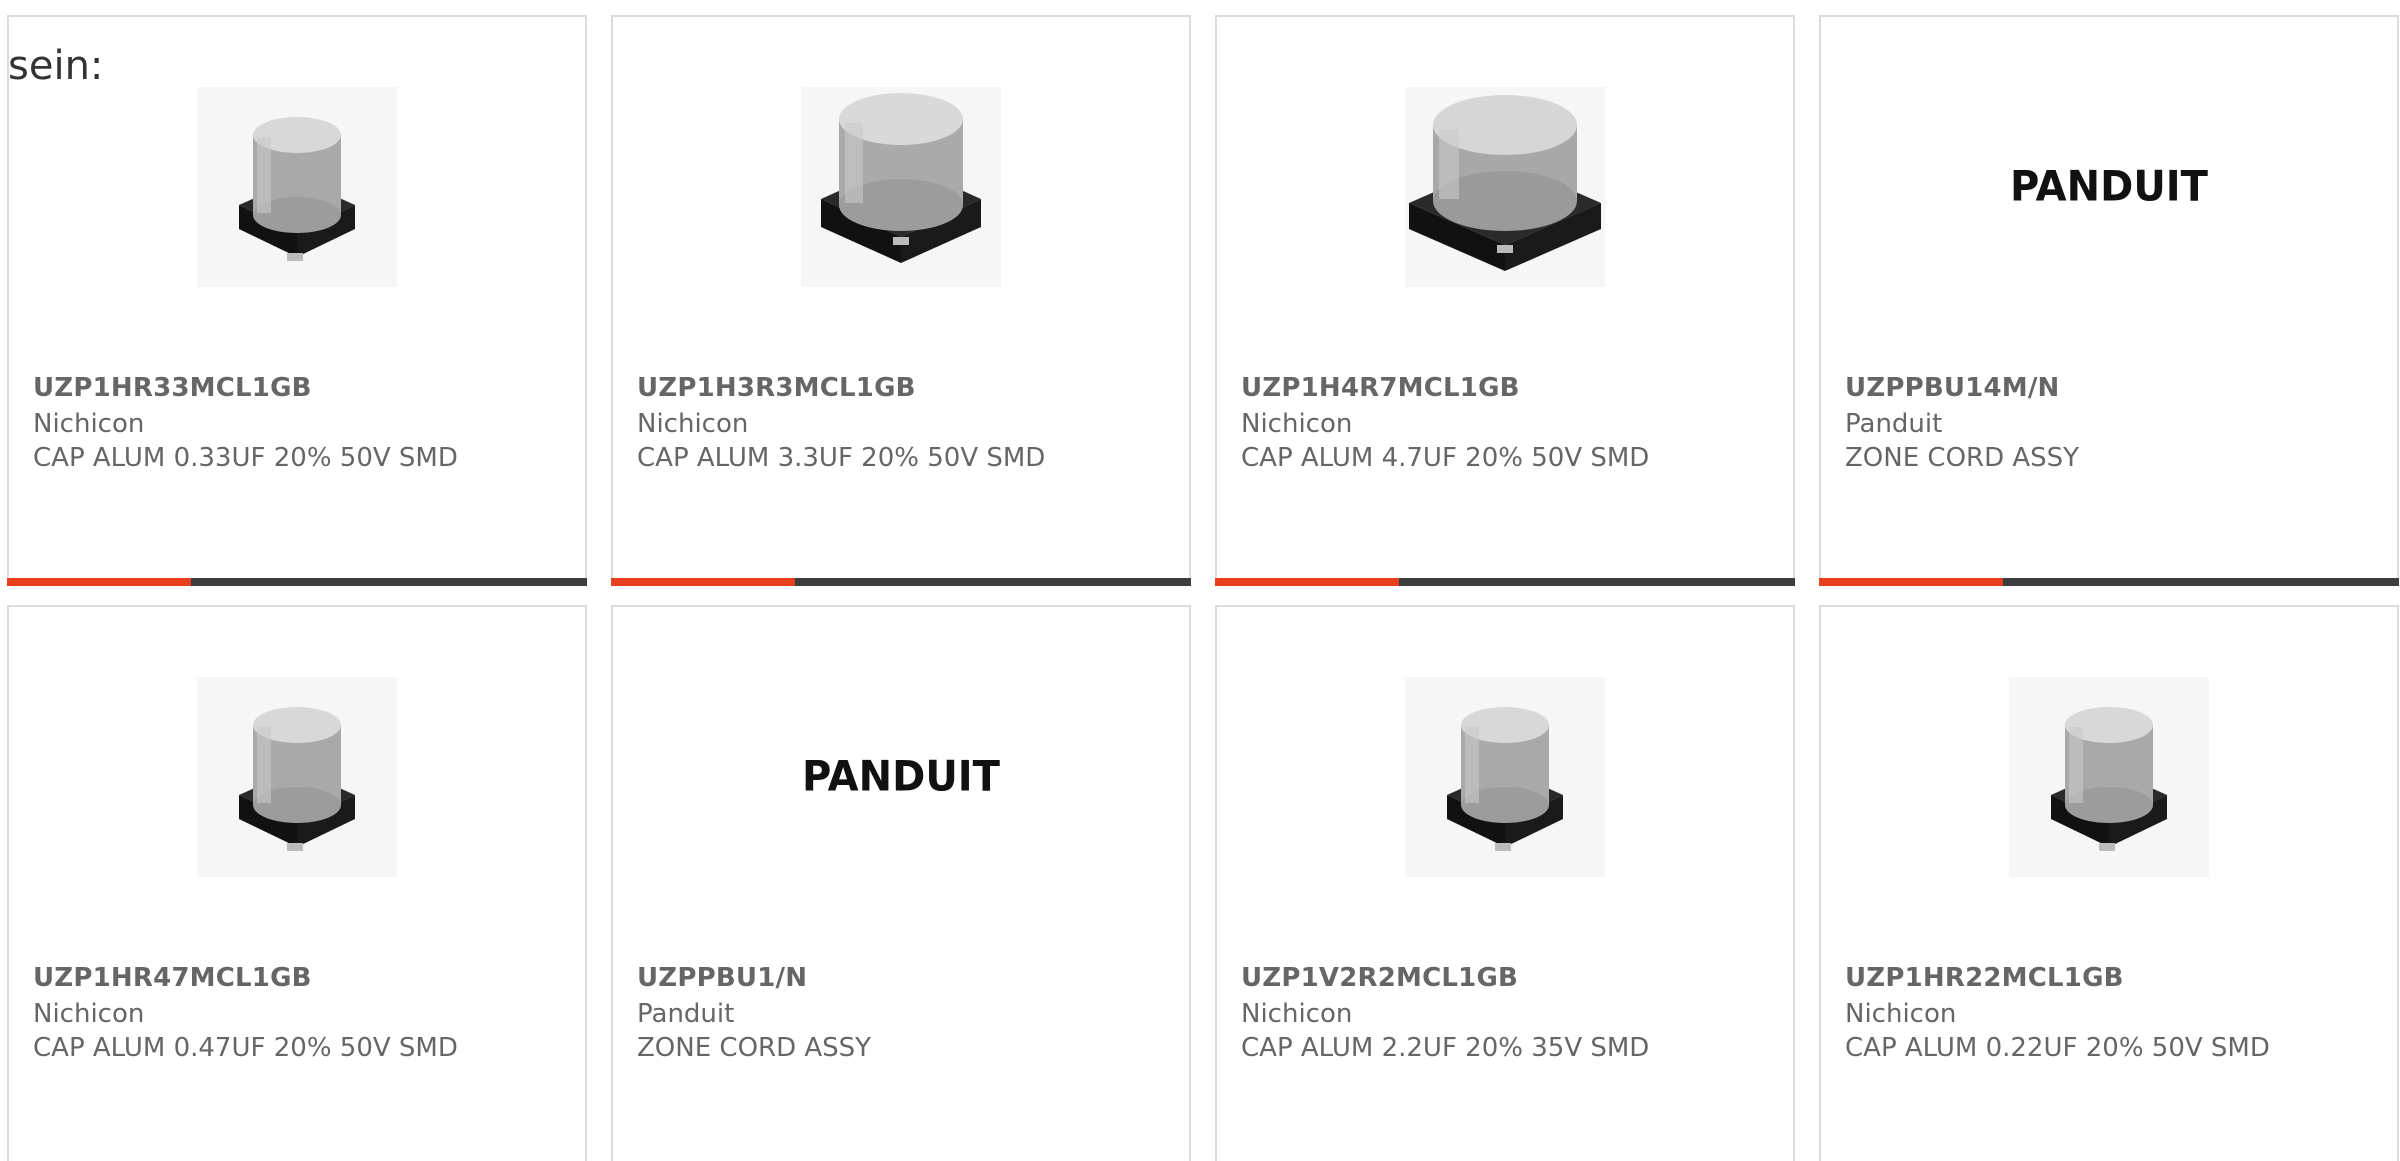  I want to click on description-label: CAP ALUM 0.22UF 20% 50V SMD, so click(2057, 1048).